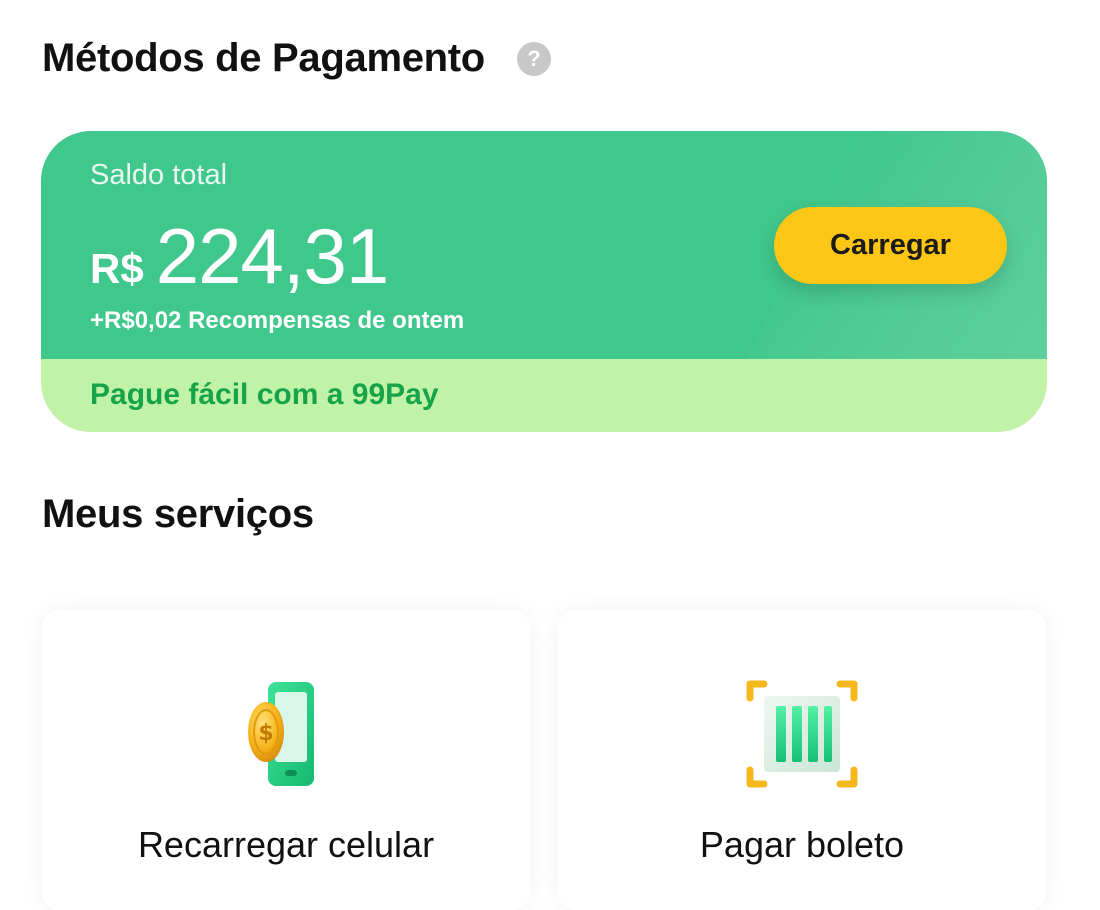 Image resolution: width=1100 pixels, height=910 pixels. Describe the element at coordinates (286, 844) in the screenshot. I see `service-label: Recarregar celular` at that location.